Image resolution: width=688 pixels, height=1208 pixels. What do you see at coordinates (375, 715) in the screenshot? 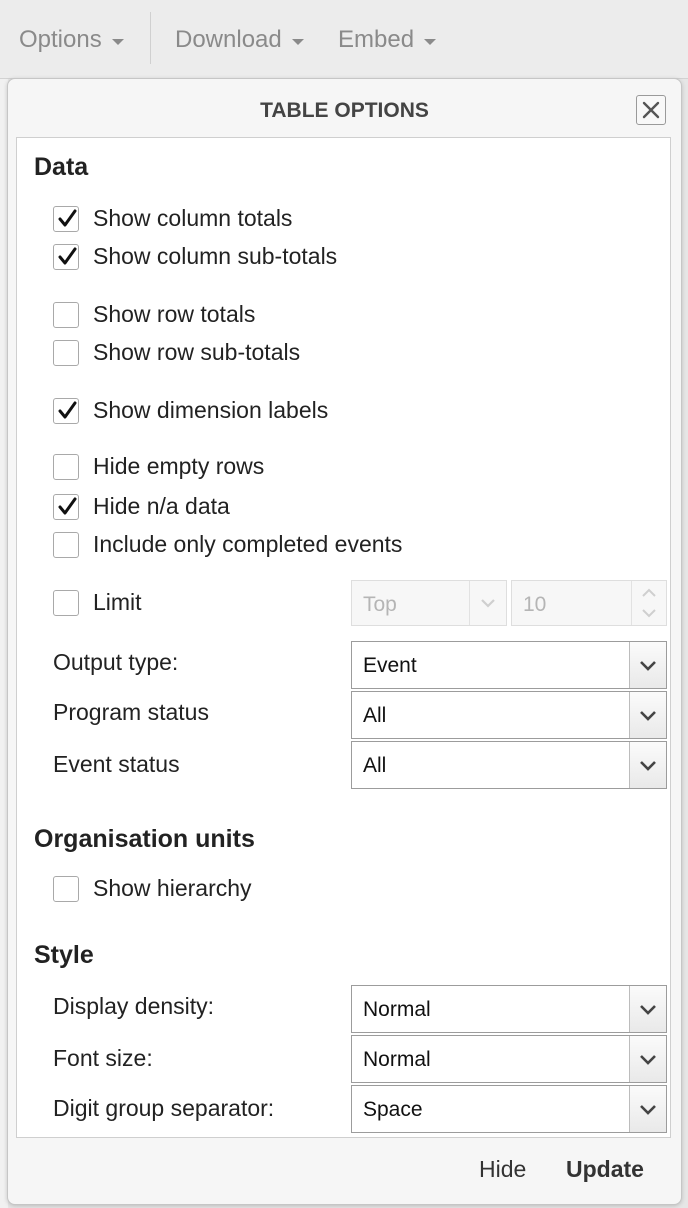
I see `program-status-value: All` at bounding box center [375, 715].